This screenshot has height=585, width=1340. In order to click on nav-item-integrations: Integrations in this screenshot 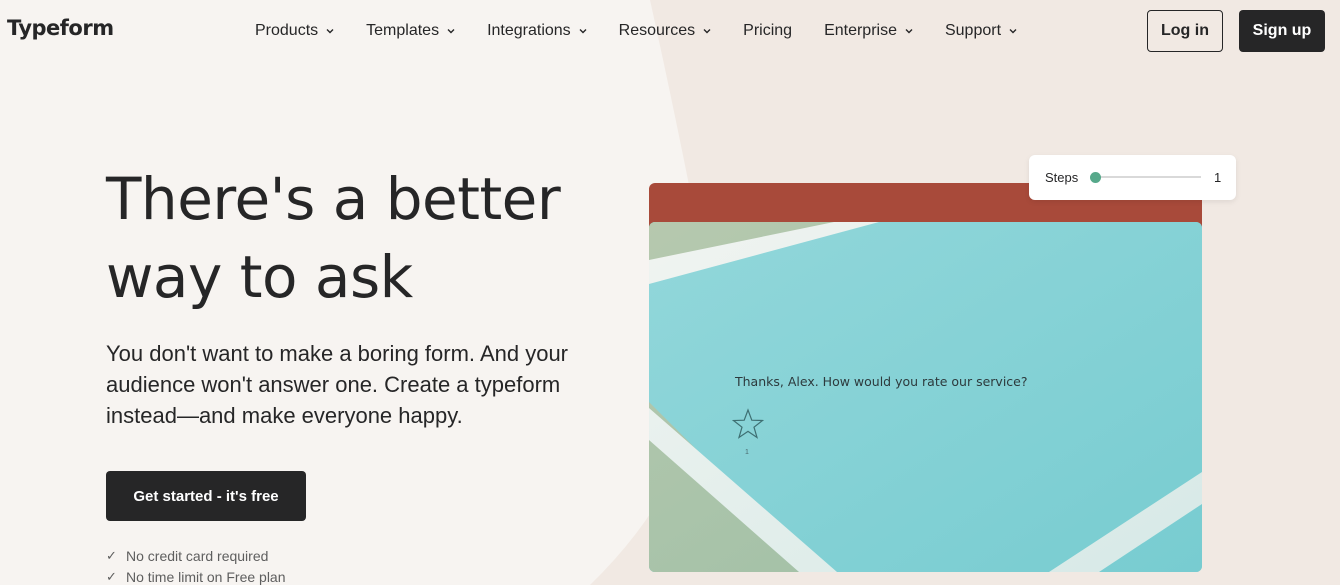, I will do `click(537, 31)`.